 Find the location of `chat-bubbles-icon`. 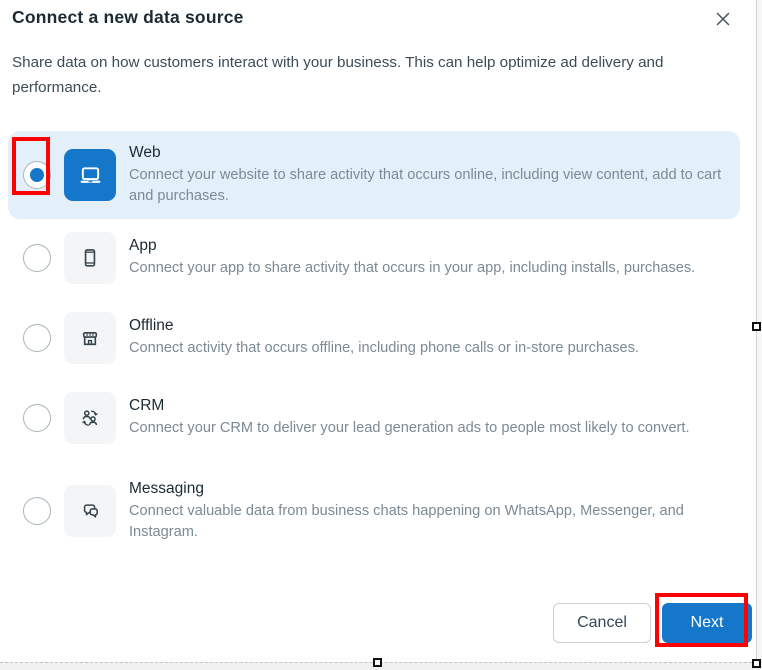

chat-bubbles-icon is located at coordinates (90, 511).